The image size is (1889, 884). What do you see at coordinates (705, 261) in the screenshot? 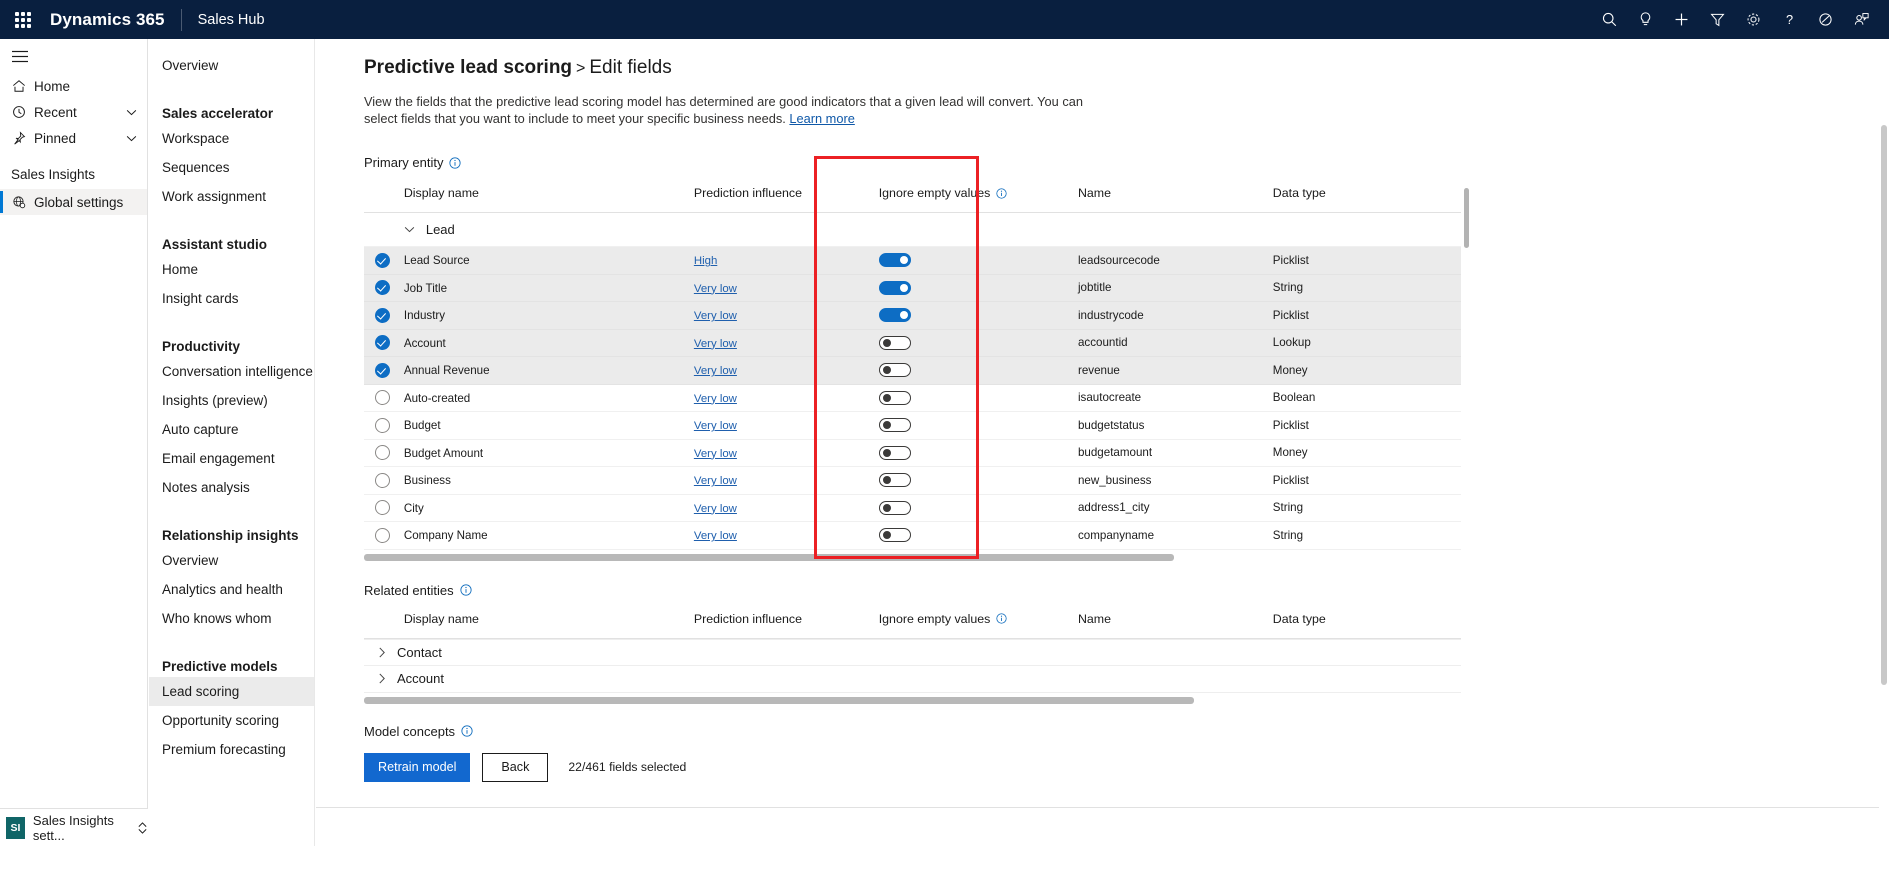
I see `prediction-influence-link: High` at bounding box center [705, 261].